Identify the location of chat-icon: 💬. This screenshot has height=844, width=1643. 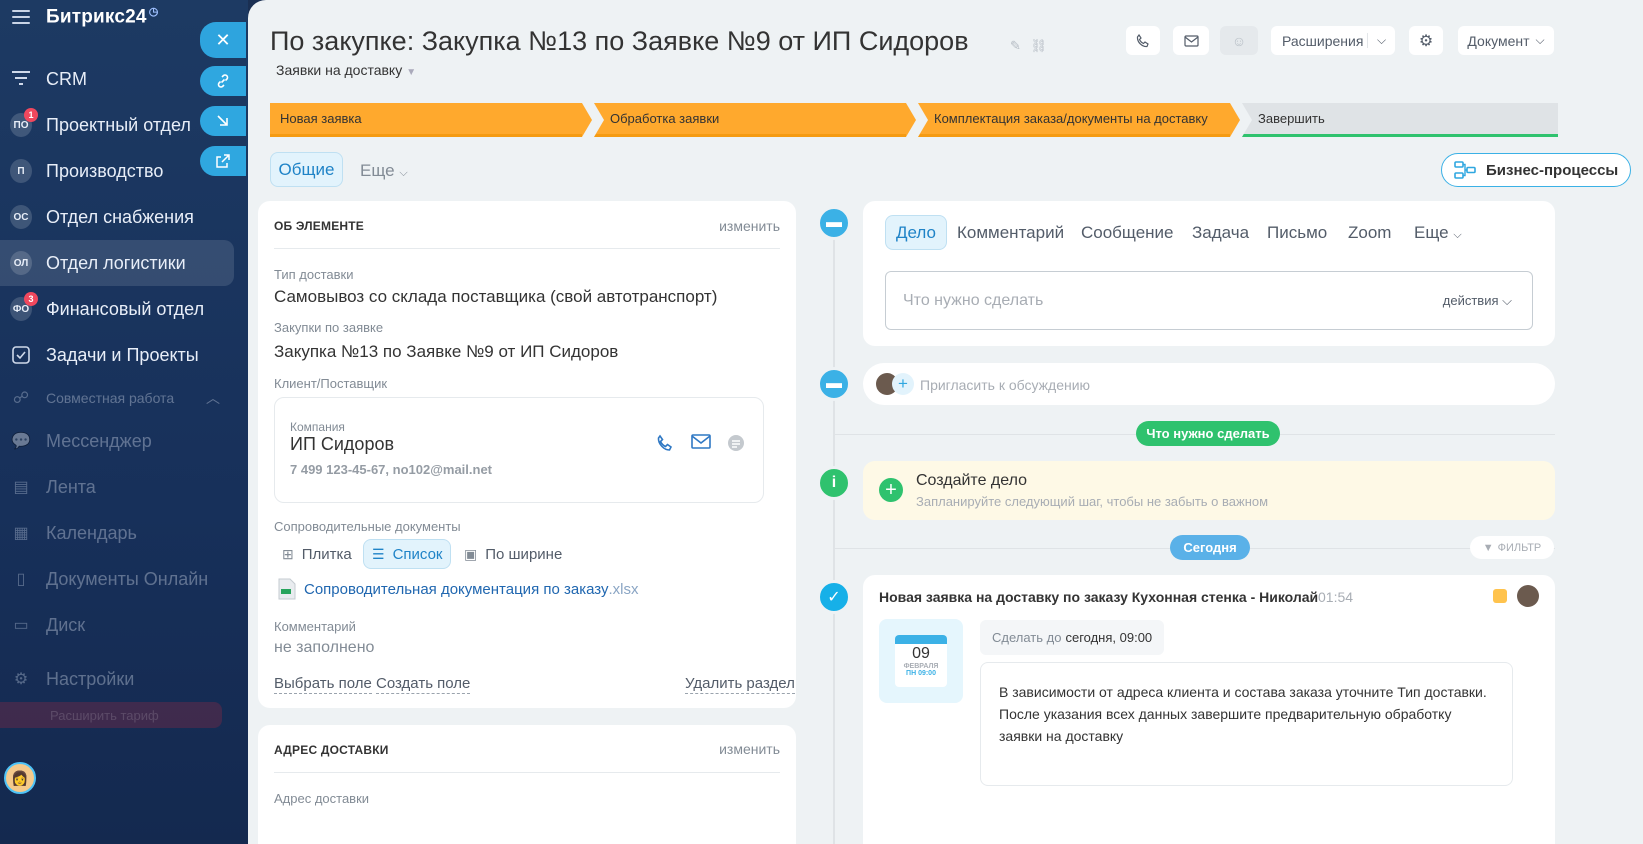
(21, 441).